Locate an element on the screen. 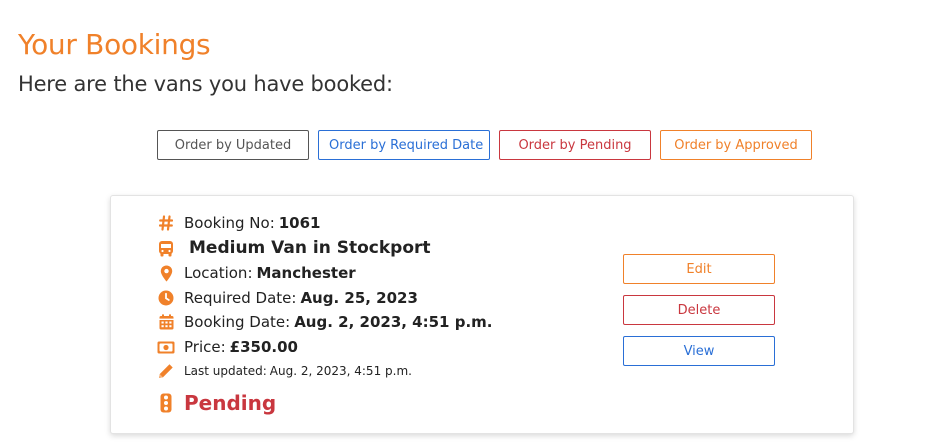  location-value: Manchester is located at coordinates (306, 273).